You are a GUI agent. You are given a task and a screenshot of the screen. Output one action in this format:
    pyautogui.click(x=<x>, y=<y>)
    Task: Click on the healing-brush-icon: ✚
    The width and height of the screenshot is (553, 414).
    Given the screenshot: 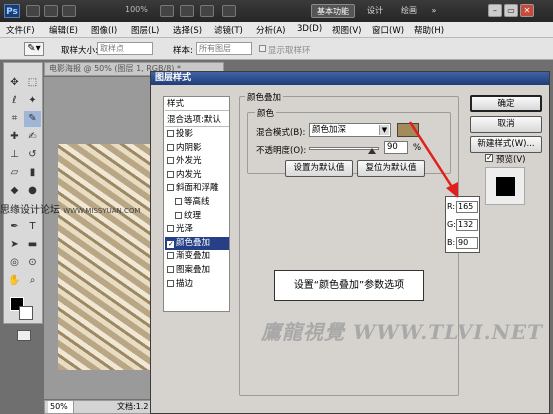 What is the action you would take?
    pyautogui.click(x=14, y=137)
    